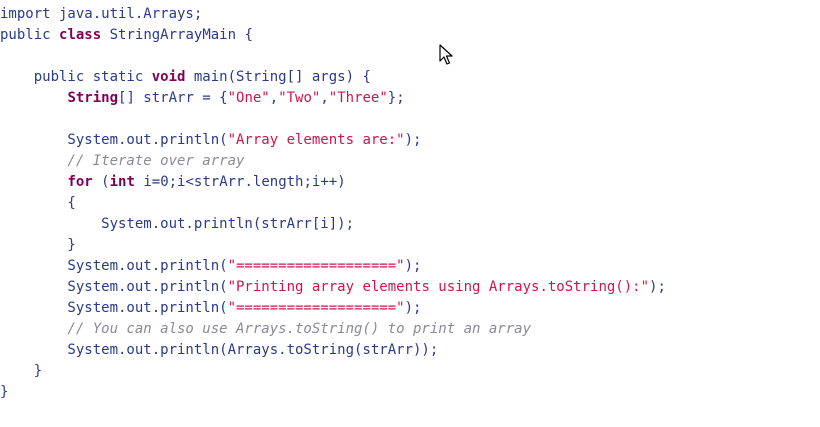 The image size is (820, 427). Describe the element at coordinates (358, 98) in the screenshot. I see `code-token: "Three"` at that location.